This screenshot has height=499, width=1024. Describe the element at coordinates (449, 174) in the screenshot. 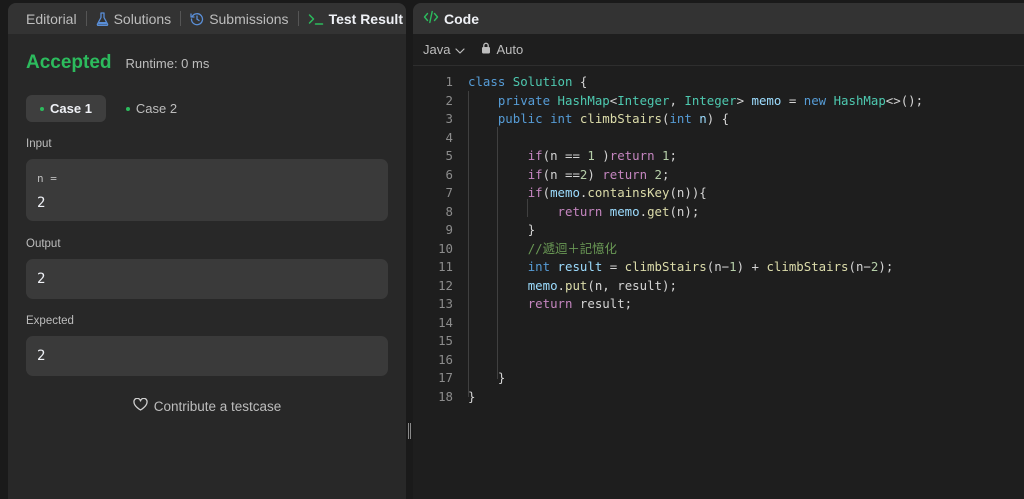

I see `line-number: 6` at that location.